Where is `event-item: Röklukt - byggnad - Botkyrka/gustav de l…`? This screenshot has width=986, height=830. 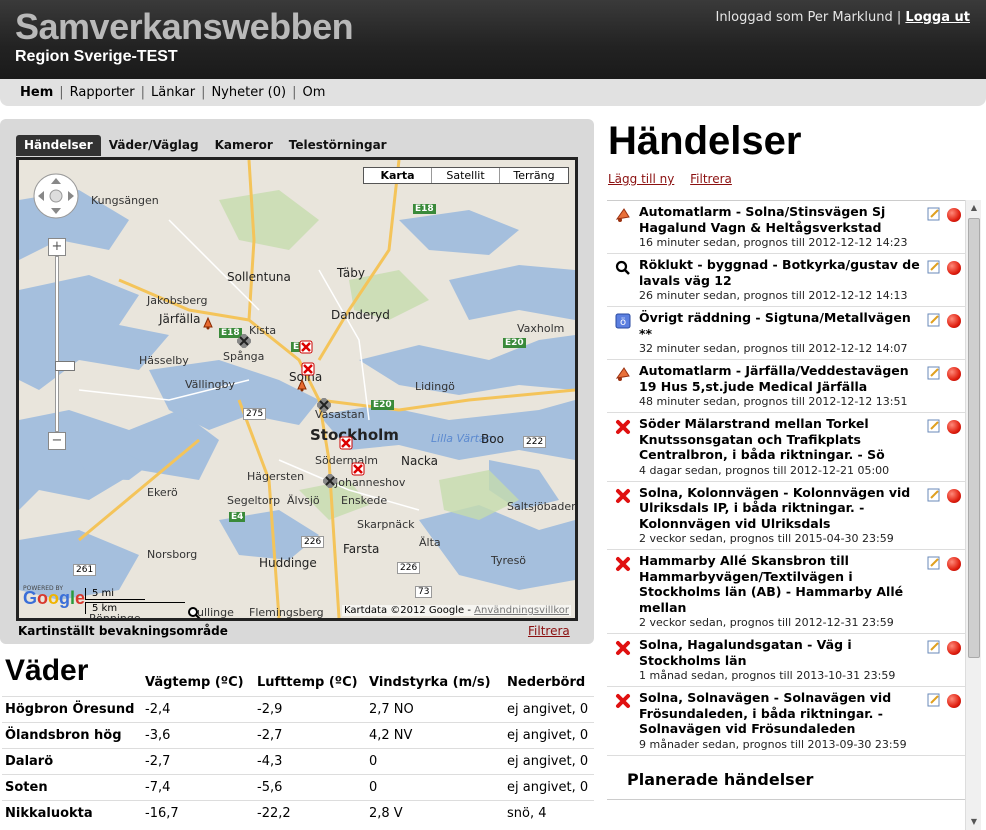 event-item: Röklukt - byggnad - Botkyrka/gustav de l… is located at coordinates (786, 280).